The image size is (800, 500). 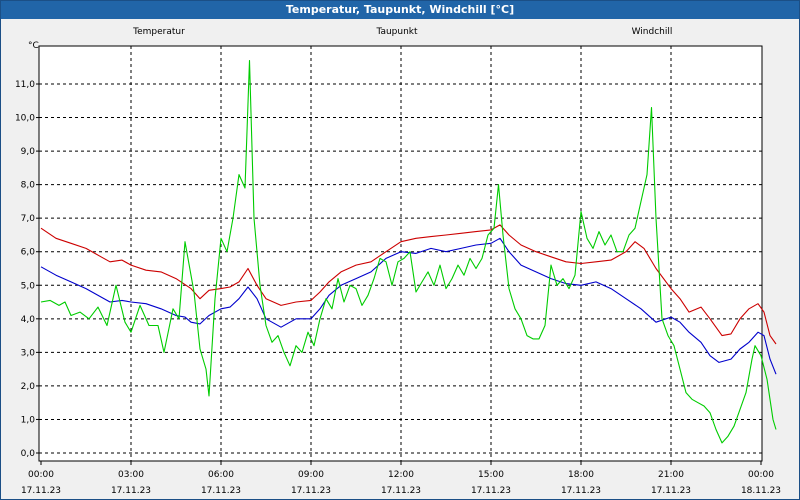 What do you see at coordinates (761, 491) in the screenshot?
I see `x-tick-date-label: 18.11.23` at bounding box center [761, 491].